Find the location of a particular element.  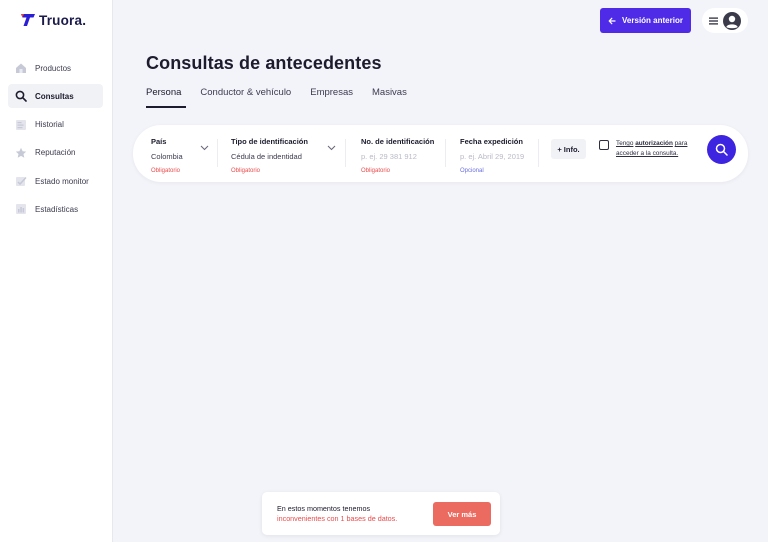

home-icon is located at coordinates (21, 68).